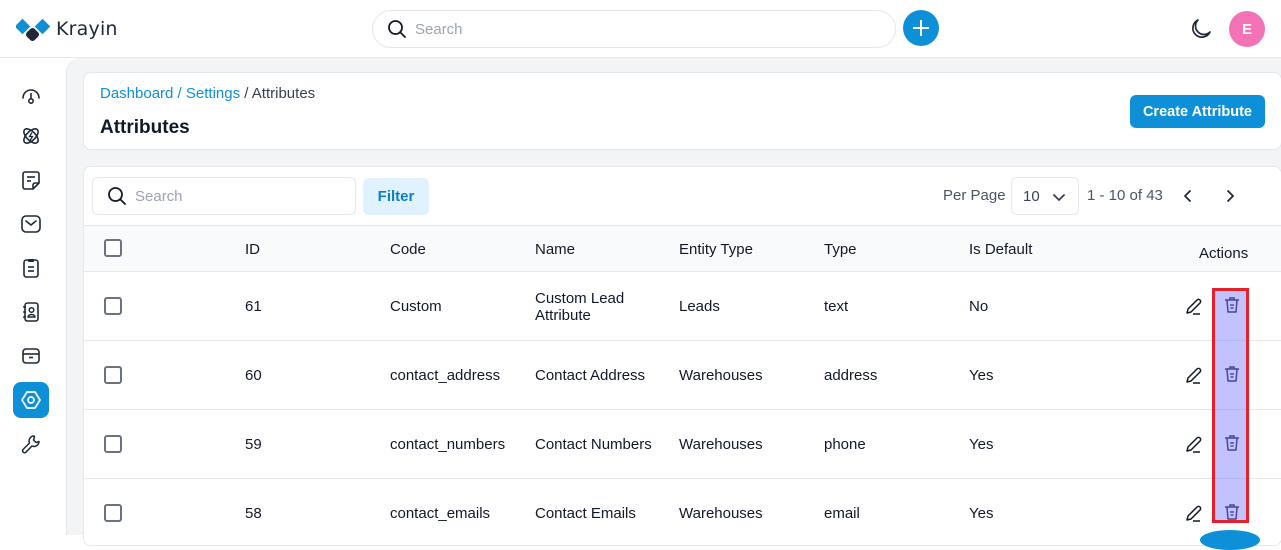  I want to click on global-search, so click(634, 29).